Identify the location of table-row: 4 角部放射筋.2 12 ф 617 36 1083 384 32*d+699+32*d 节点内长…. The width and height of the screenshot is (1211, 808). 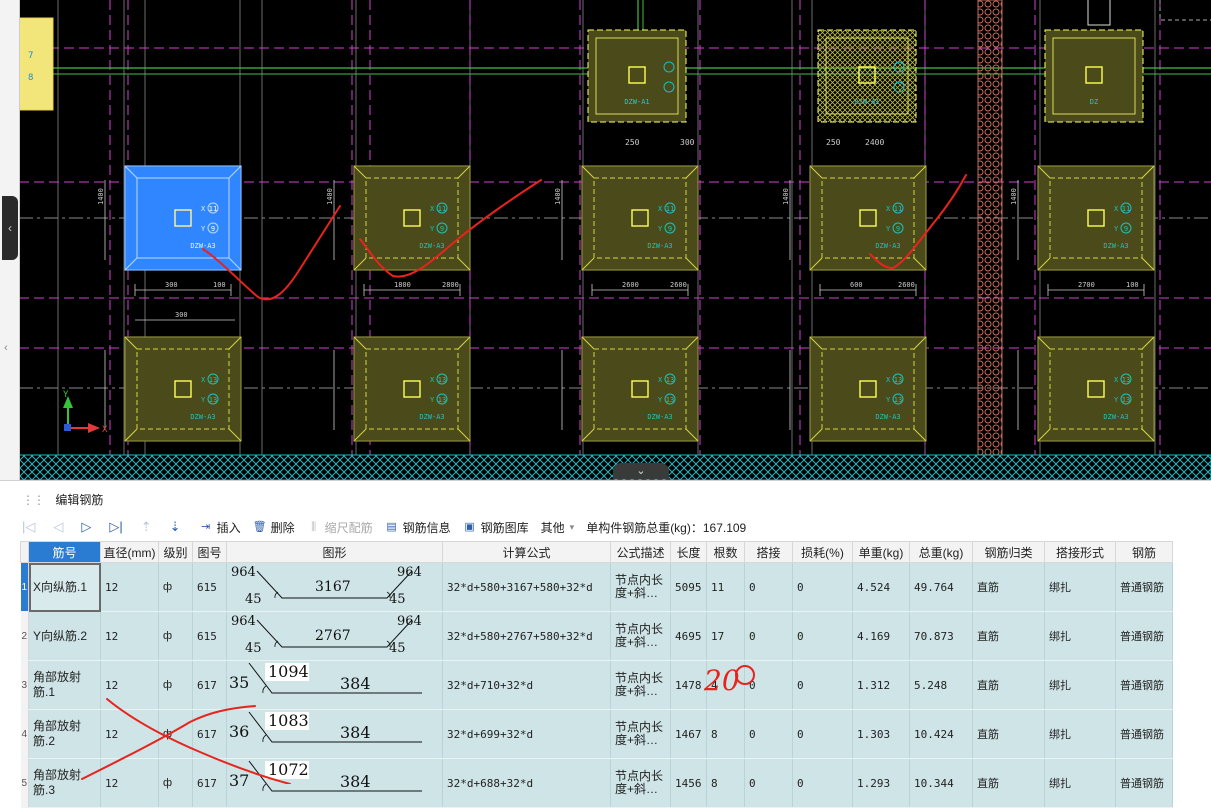
(596, 734).